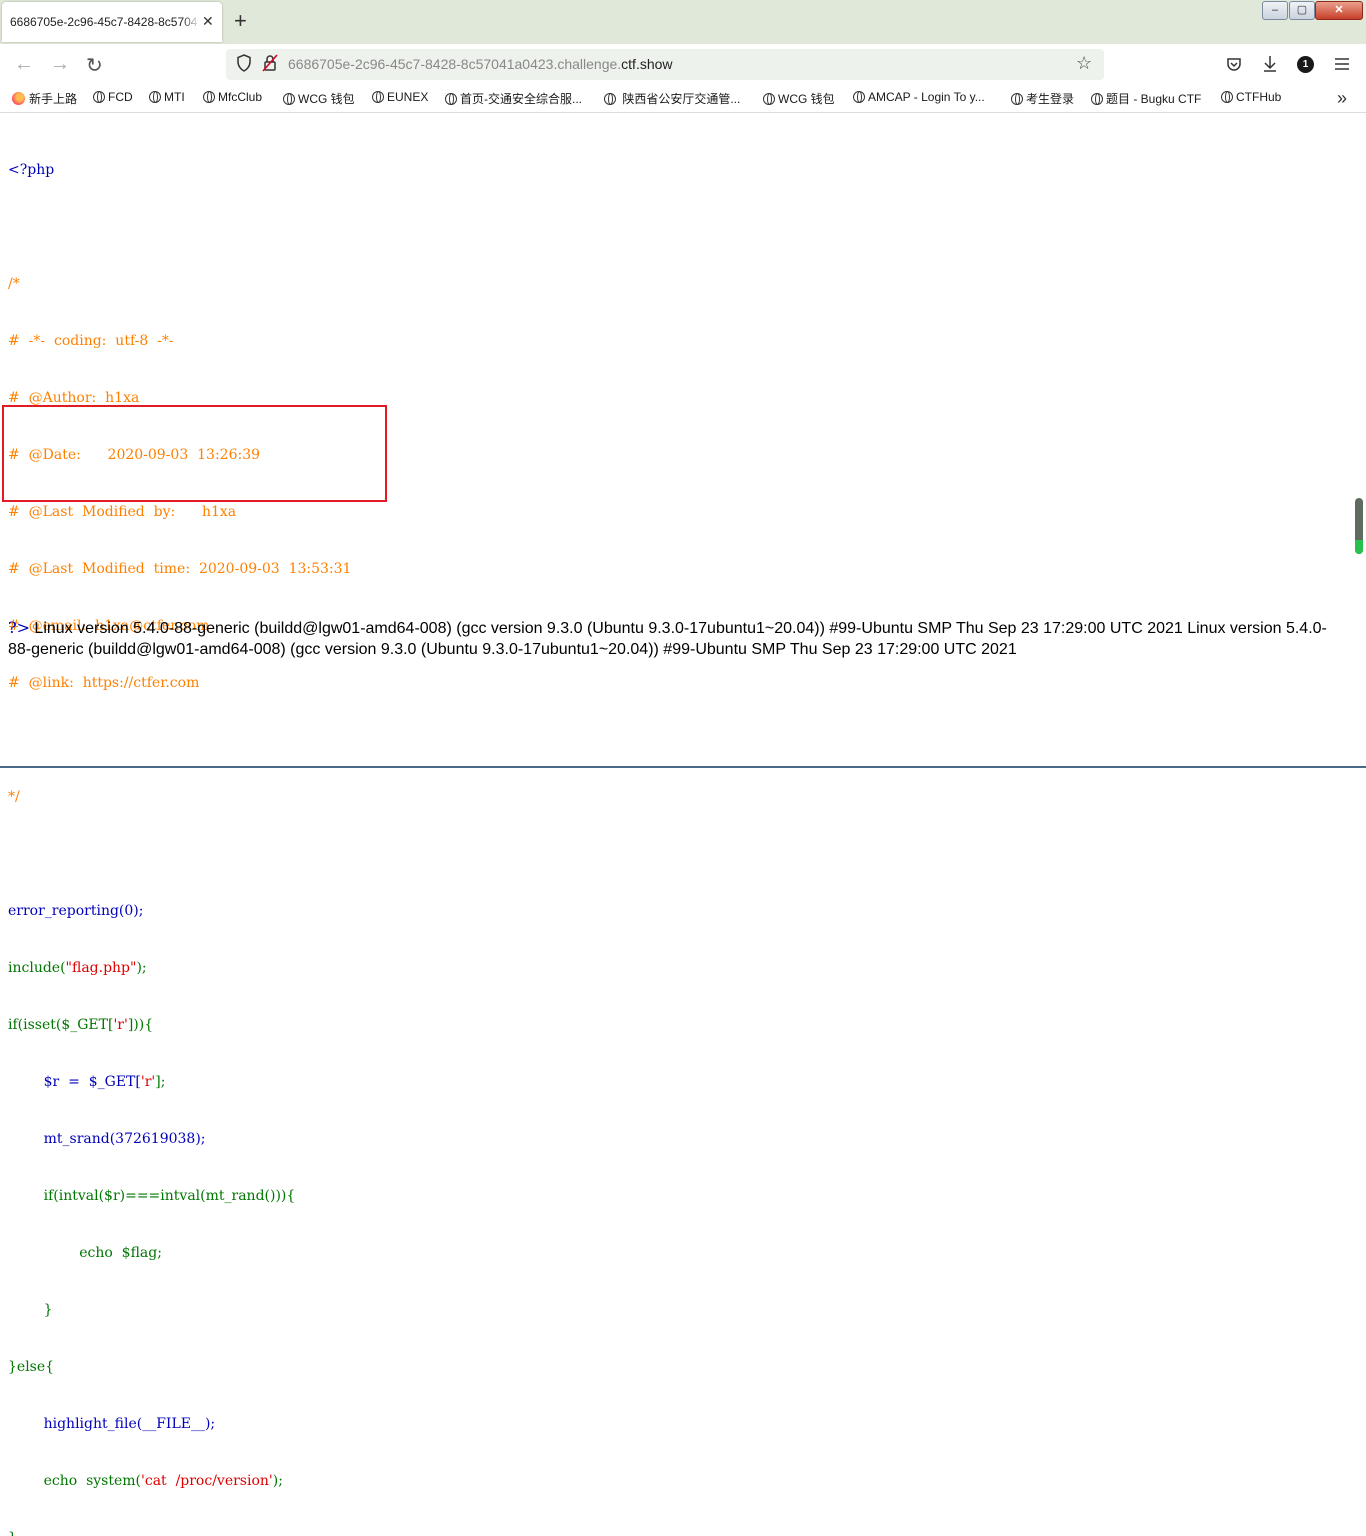  Describe the element at coordinates (76, 911) in the screenshot. I see `code-line: error_reporting(0);` at that location.